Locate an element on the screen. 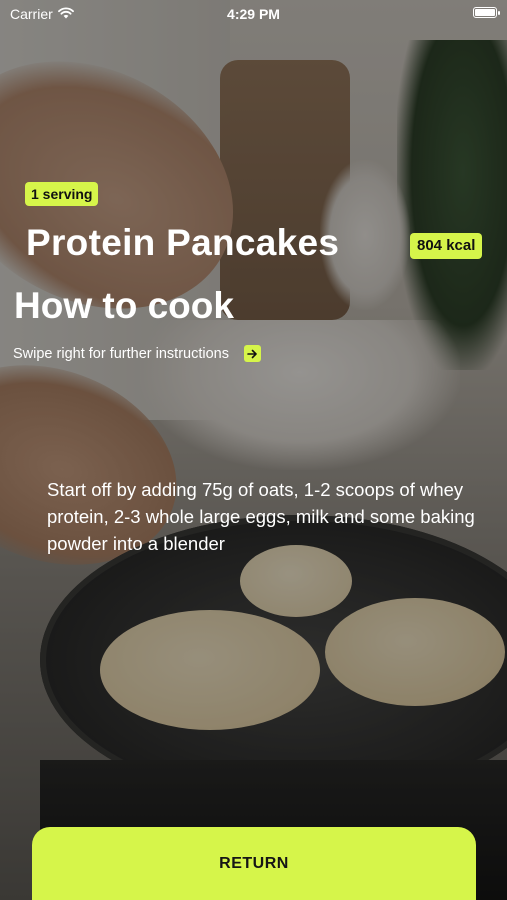 The width and height of the screenshot is (507, 900). kcal-badge: 804 kcal is located at coordinates (446, 246).